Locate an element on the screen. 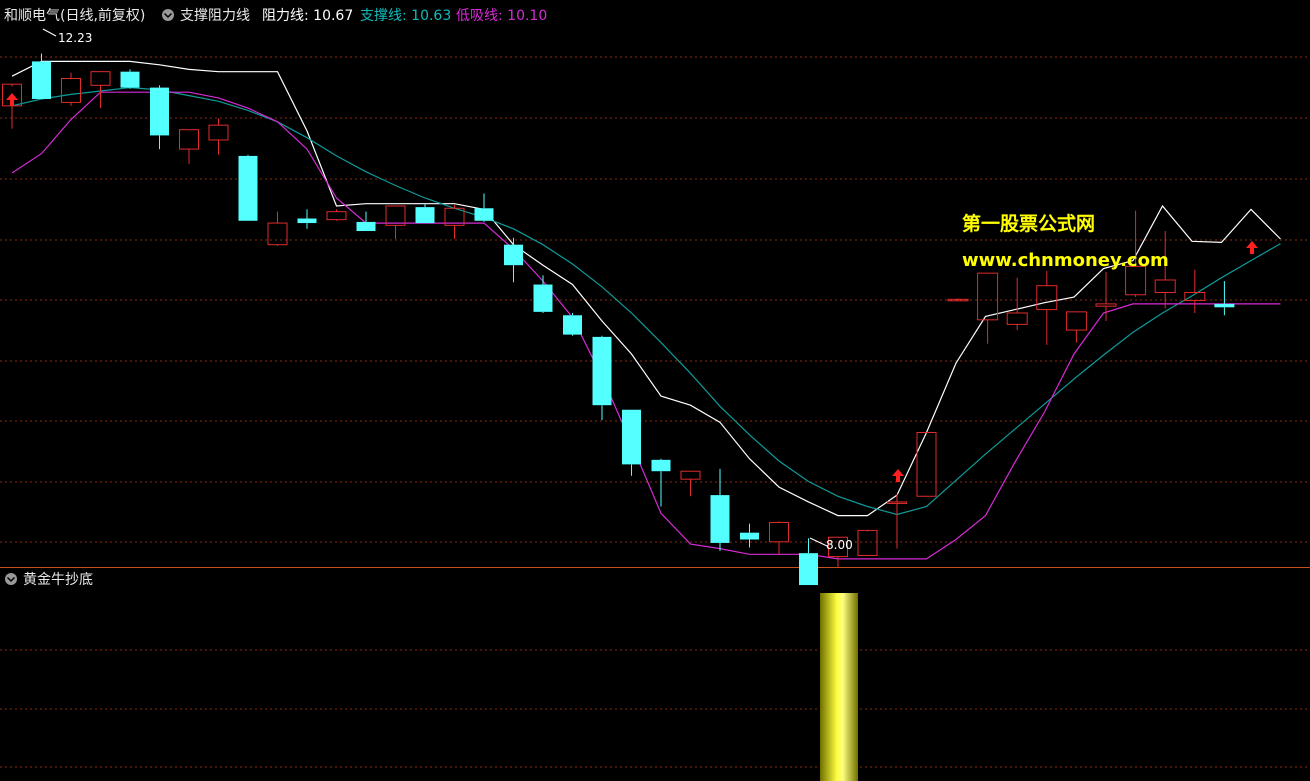 This screenshot has height=781, width=1310. resist-value: 阻力线: 10.67 is located at coordinates (307, 16).